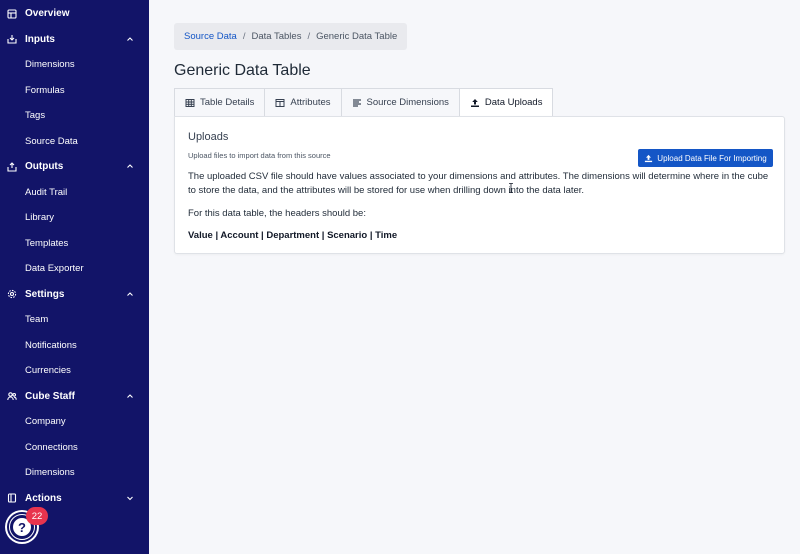 This screenshot has width=800, height=554. What do you see at coordinates (74, 448) in the screenshot?
I see `sidebar-item-connections: Connections` at bounding box center [74, 448].